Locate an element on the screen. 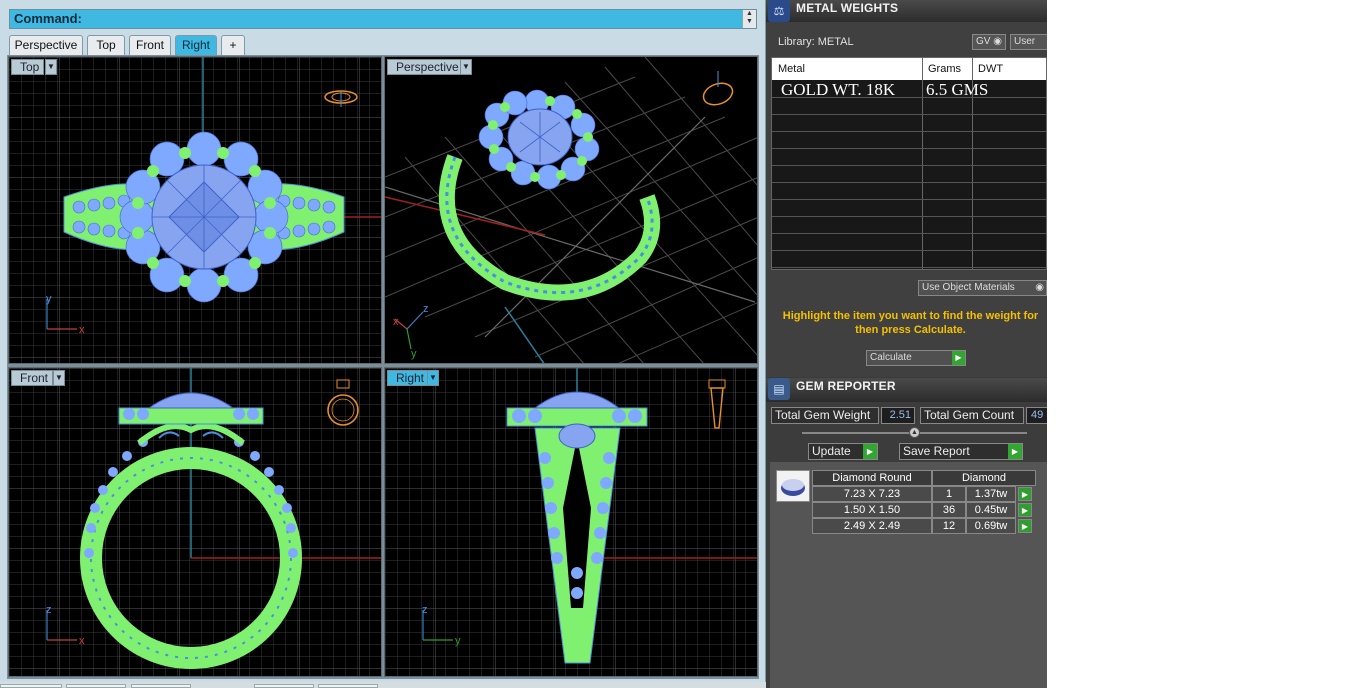 The image size is (1360, 688). scale-icon: ⚖ is located at coordinates (779, 11).